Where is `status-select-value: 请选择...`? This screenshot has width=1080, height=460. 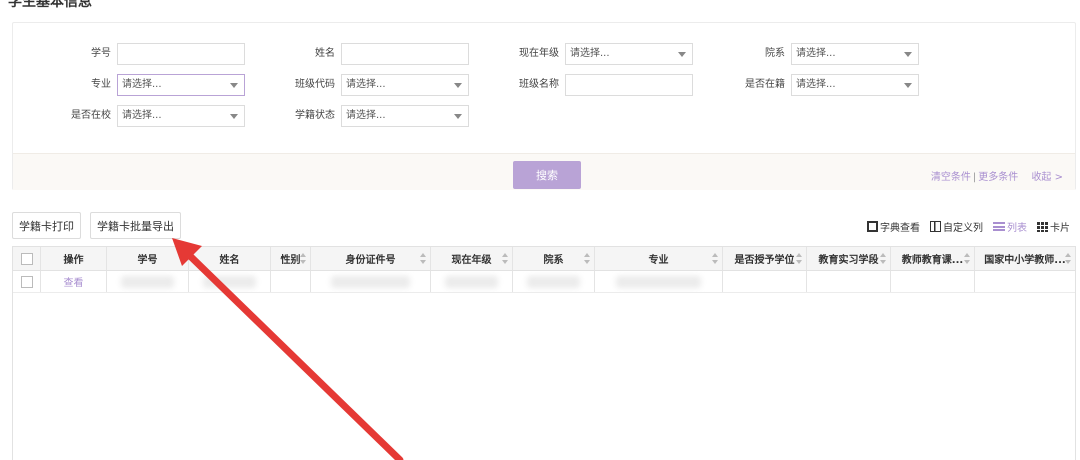 status-select-value: 请选择... is located at coordinates (366, 115).